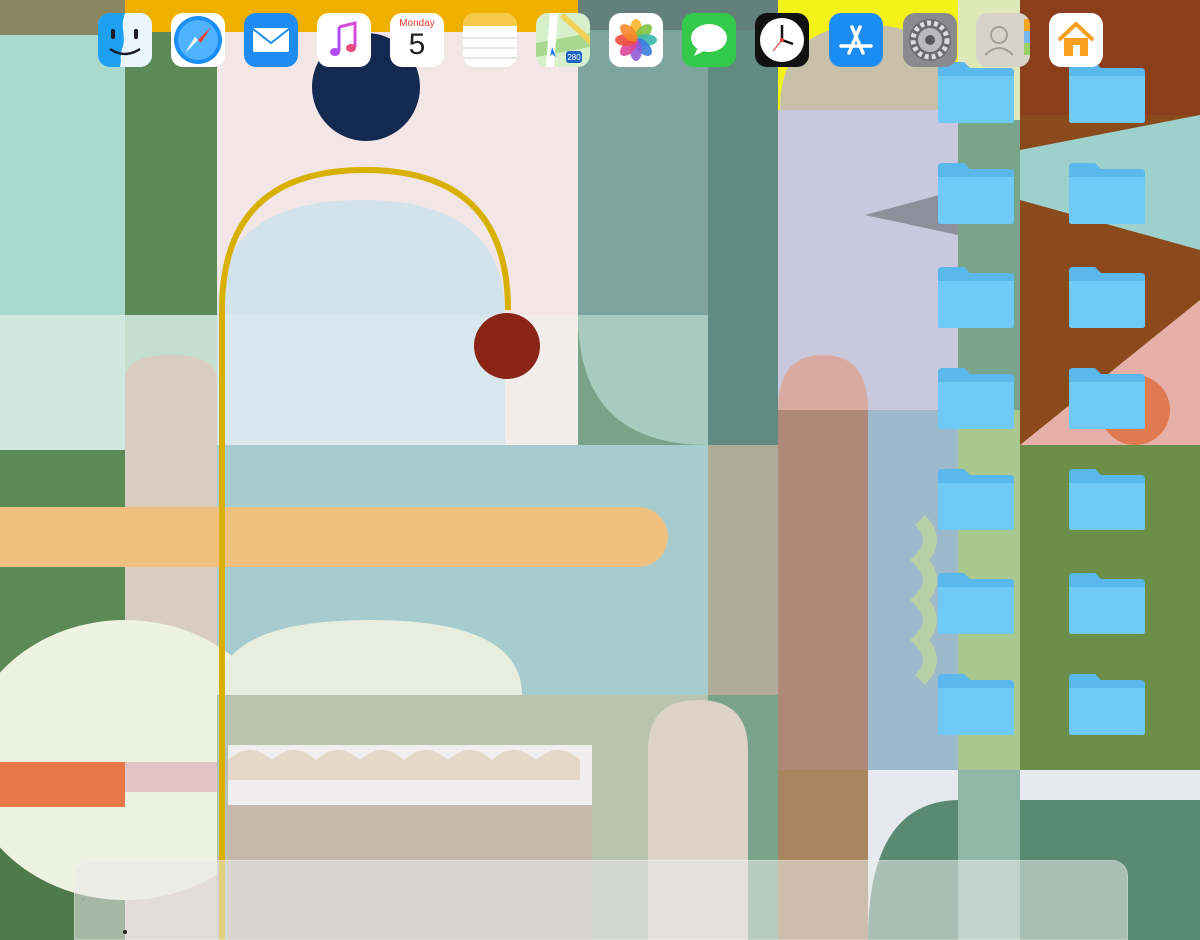 The height and width of the screenshot is (940, 1200). I want to click on mail-icon, so click(271, 40).